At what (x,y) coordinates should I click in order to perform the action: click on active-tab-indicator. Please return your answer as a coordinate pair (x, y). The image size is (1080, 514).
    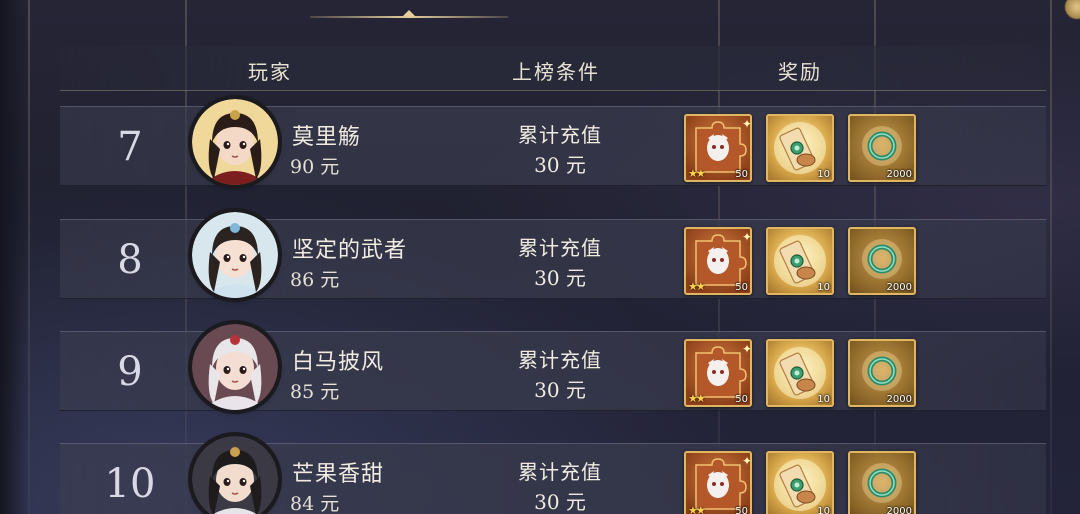
    Looking at the image, I should click on (409, 17).